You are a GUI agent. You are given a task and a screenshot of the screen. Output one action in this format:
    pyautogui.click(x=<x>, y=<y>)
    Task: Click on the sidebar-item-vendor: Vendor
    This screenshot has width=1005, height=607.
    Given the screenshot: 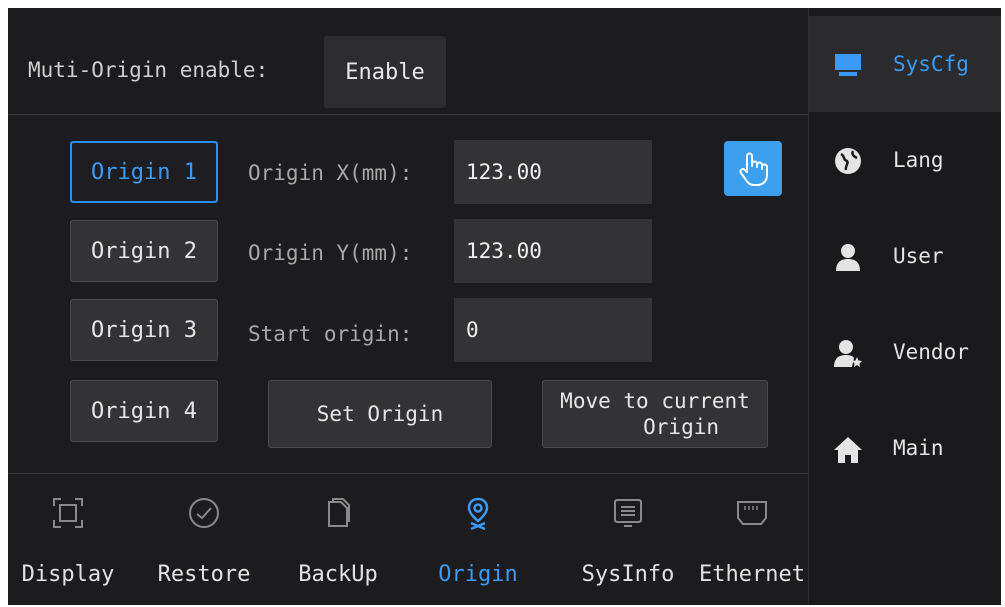 What is the action you would take?
    pyautogui.click(x=905, y=352)
    